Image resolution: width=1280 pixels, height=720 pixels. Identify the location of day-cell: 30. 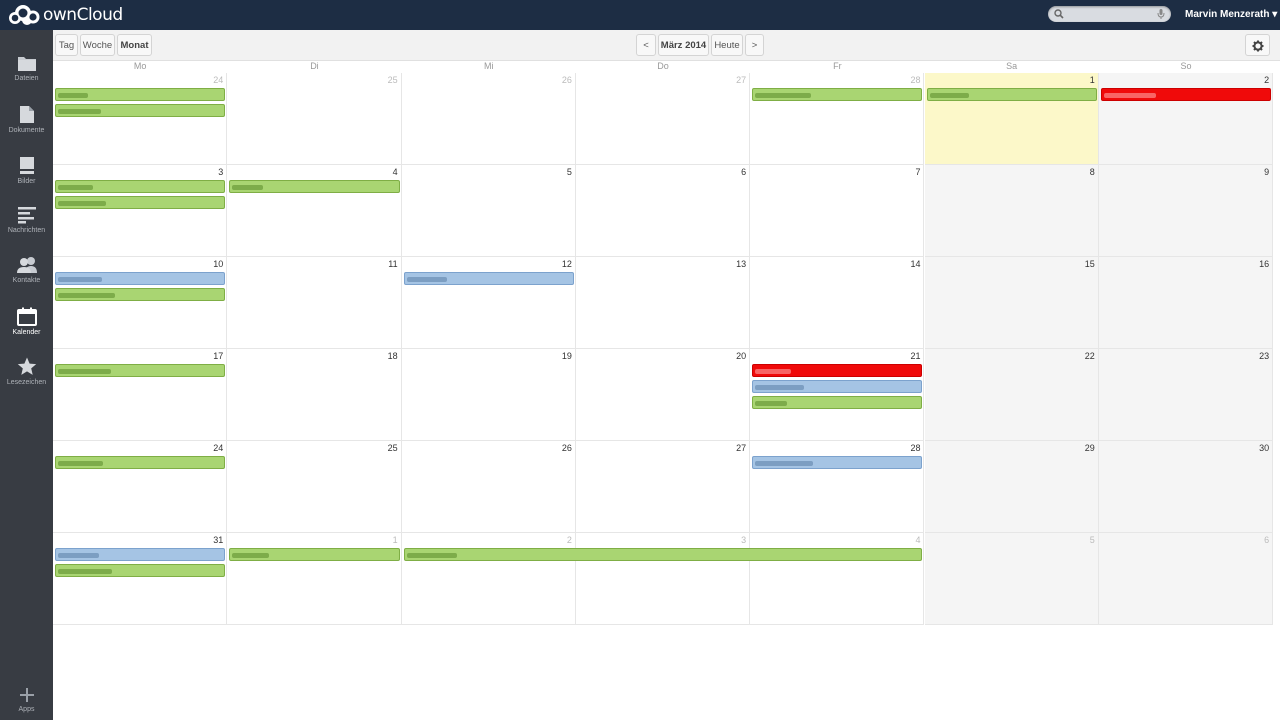
(1186, 487).